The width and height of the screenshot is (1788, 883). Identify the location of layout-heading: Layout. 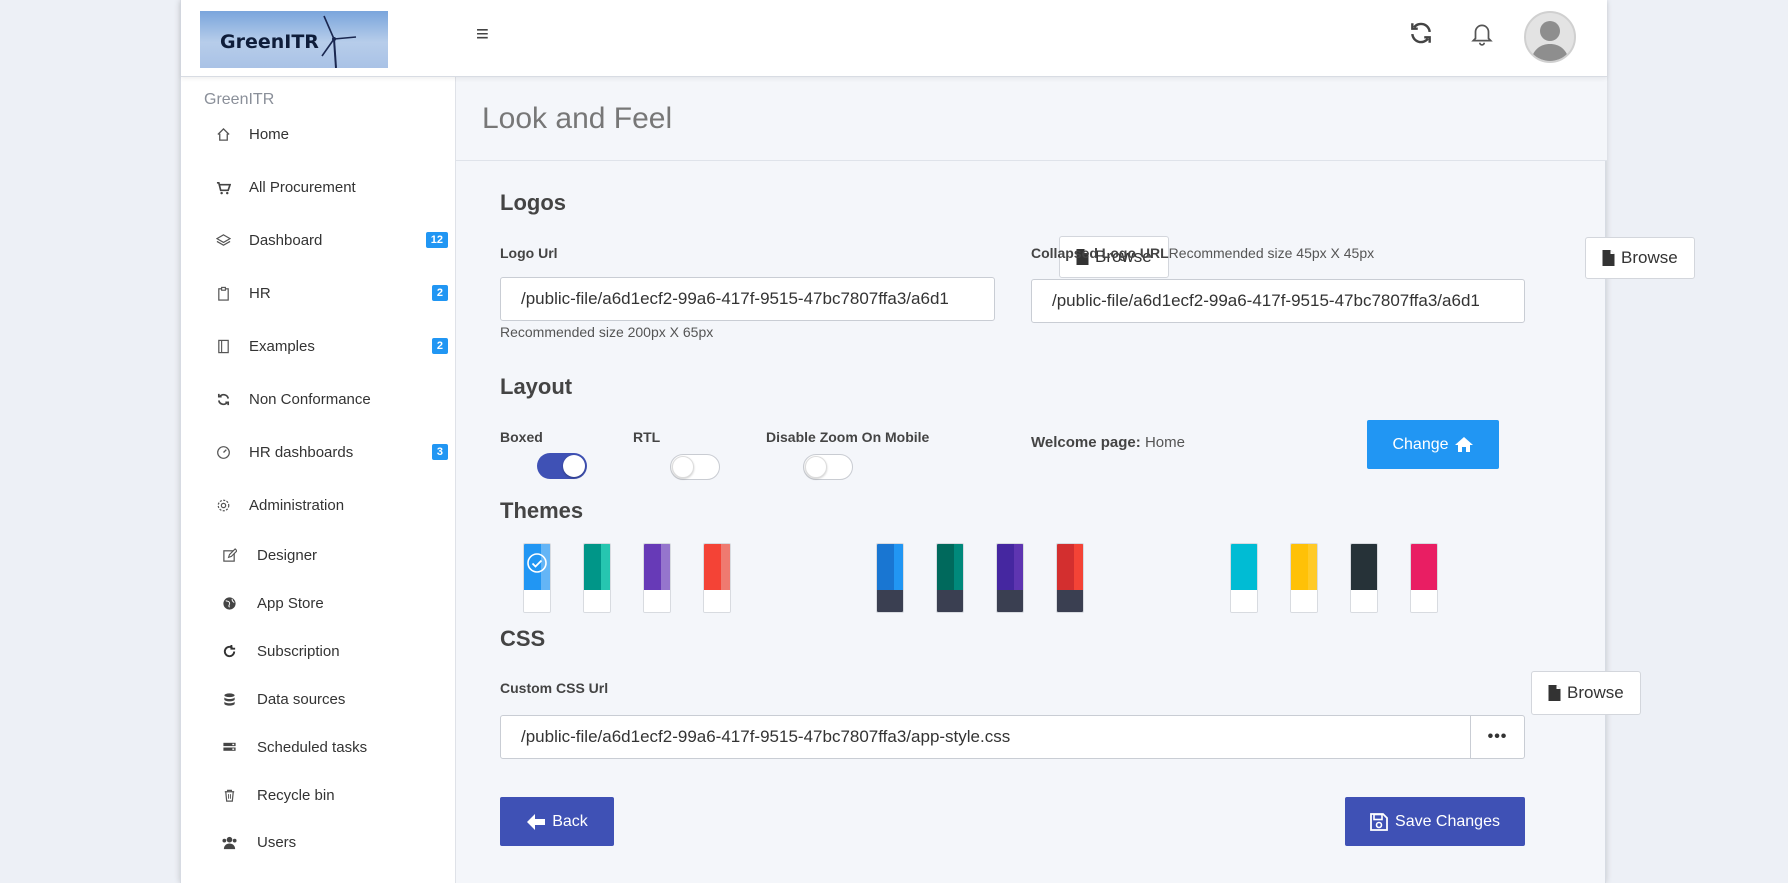
(536, 386).